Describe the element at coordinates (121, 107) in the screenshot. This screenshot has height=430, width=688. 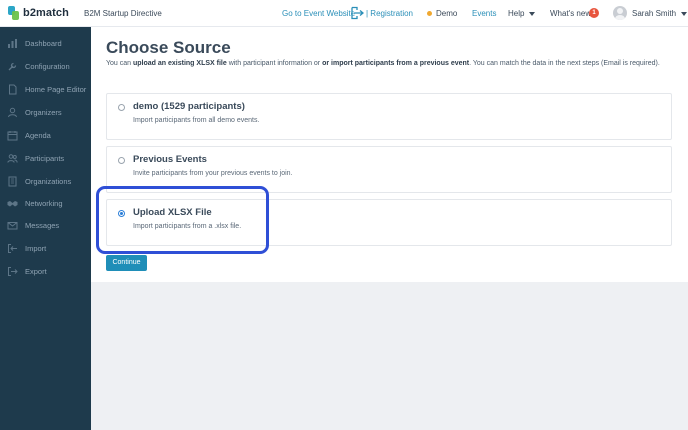
I see `radio-demo` at that location.